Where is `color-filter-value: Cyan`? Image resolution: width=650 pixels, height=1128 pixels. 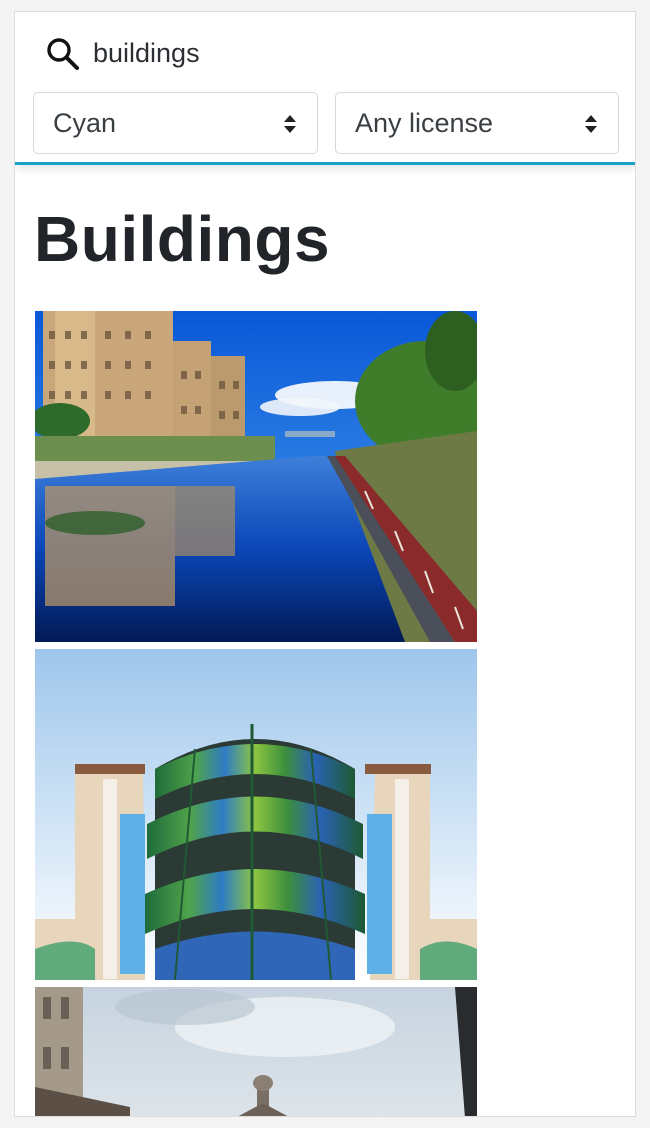
color-filter-value: Cyan is located at coordinates (85, 122).